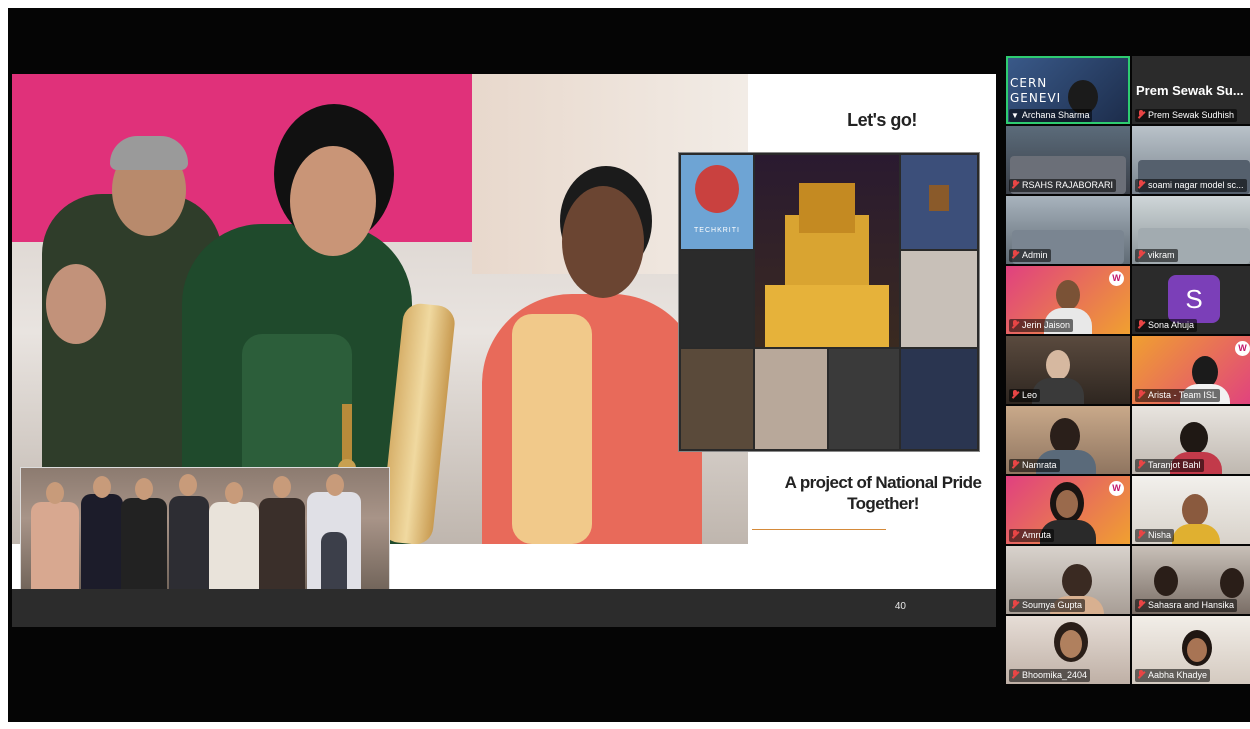 This screenshot has height=729, width=1250. I want to click on participant-tile: Namrata, so click(1068, 440).